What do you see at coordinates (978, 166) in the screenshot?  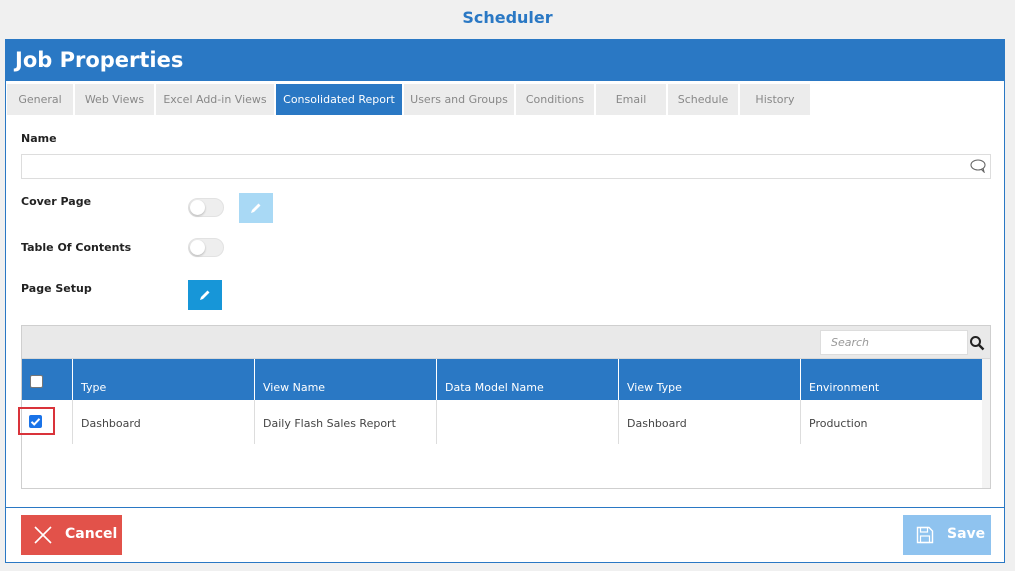 I see `speech-bubble-icon` at bounding box center [978, 166].